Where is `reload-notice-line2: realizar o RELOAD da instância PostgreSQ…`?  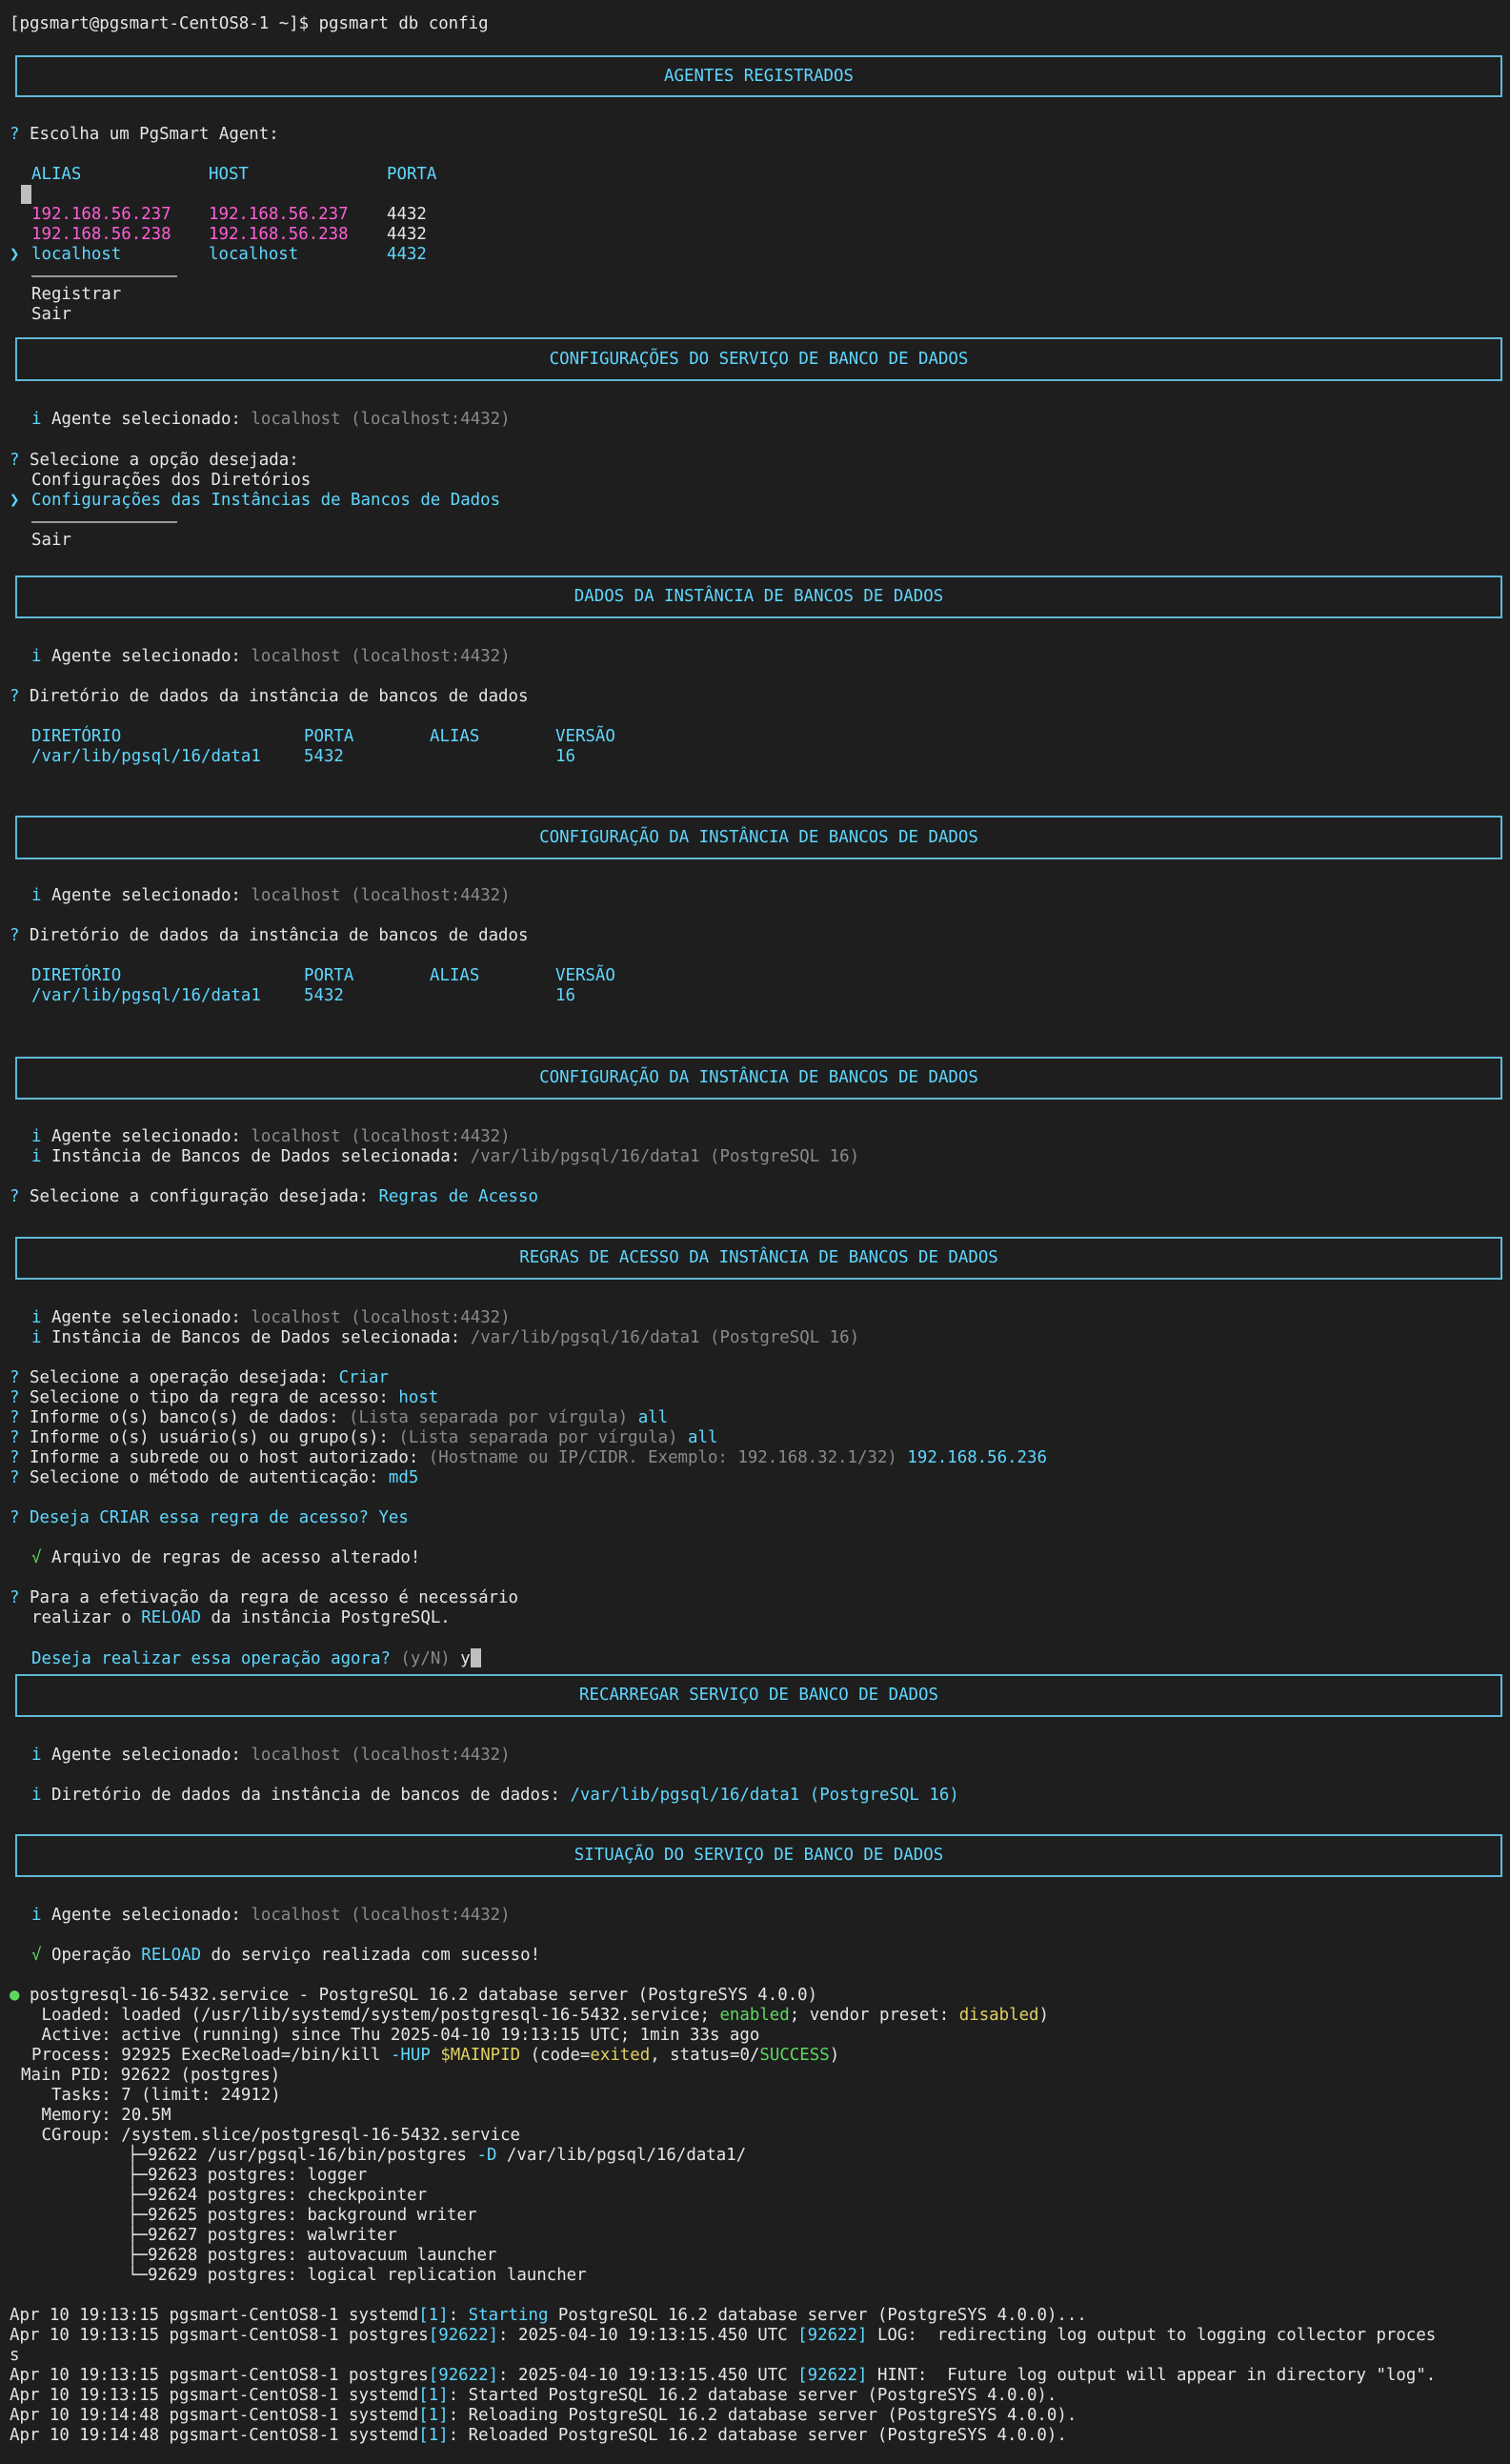 reload-notice-line2: realizar o RELOAD da instância PostgreSQ… is located at coordinates (241, 1618).